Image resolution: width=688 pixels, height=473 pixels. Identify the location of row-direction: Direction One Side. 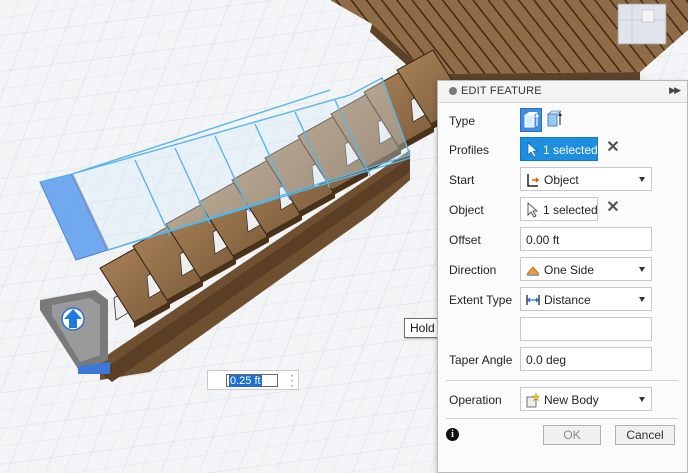
(562, 270).